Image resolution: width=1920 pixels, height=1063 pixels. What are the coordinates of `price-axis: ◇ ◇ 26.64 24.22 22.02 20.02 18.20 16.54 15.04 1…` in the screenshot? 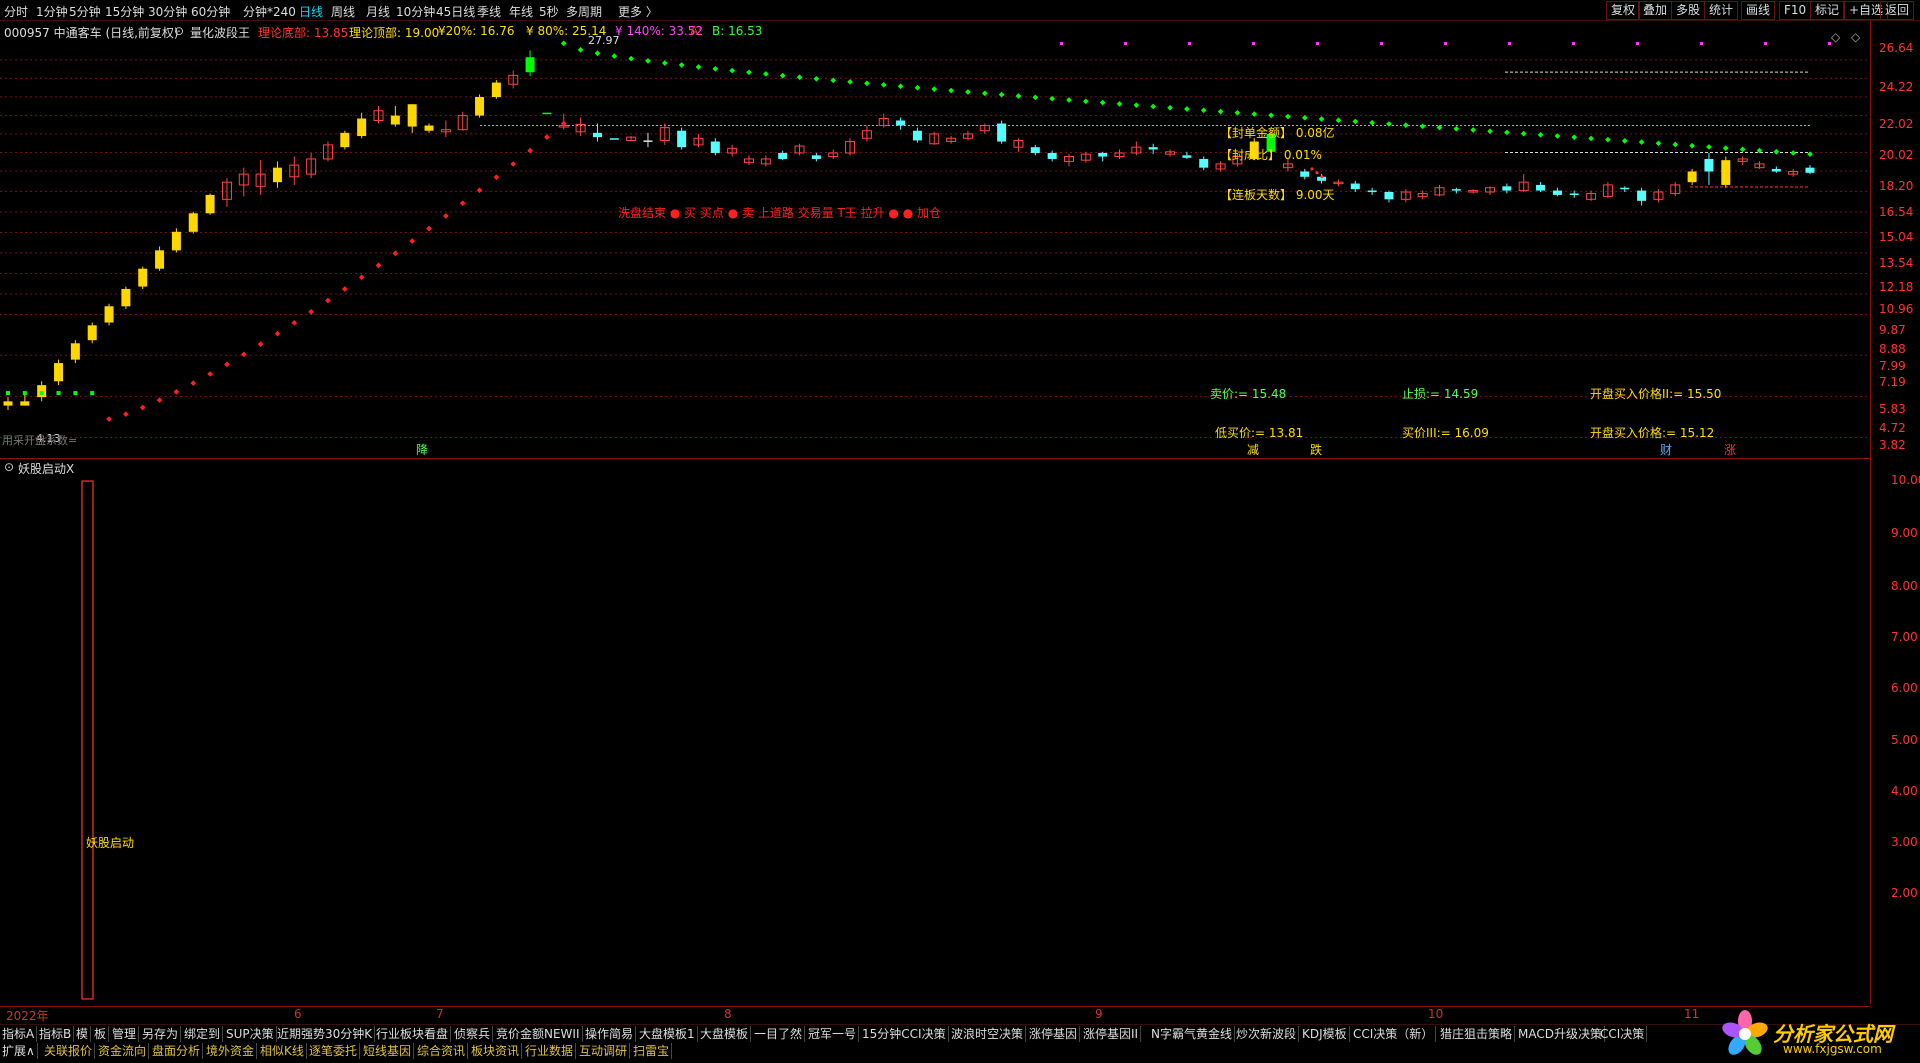 It's located at (1875, 240).